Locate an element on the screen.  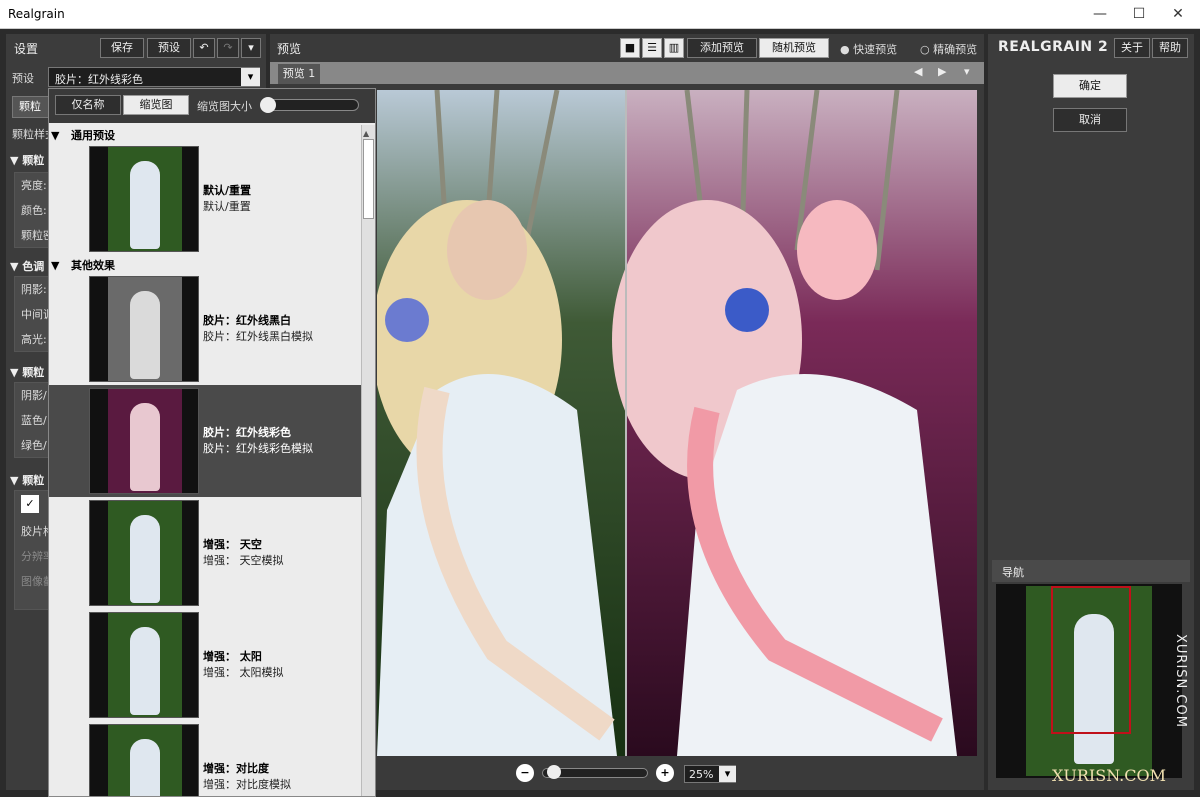
brand-logo: REALGRAIN 2 is located at coordinates (1053, 47).